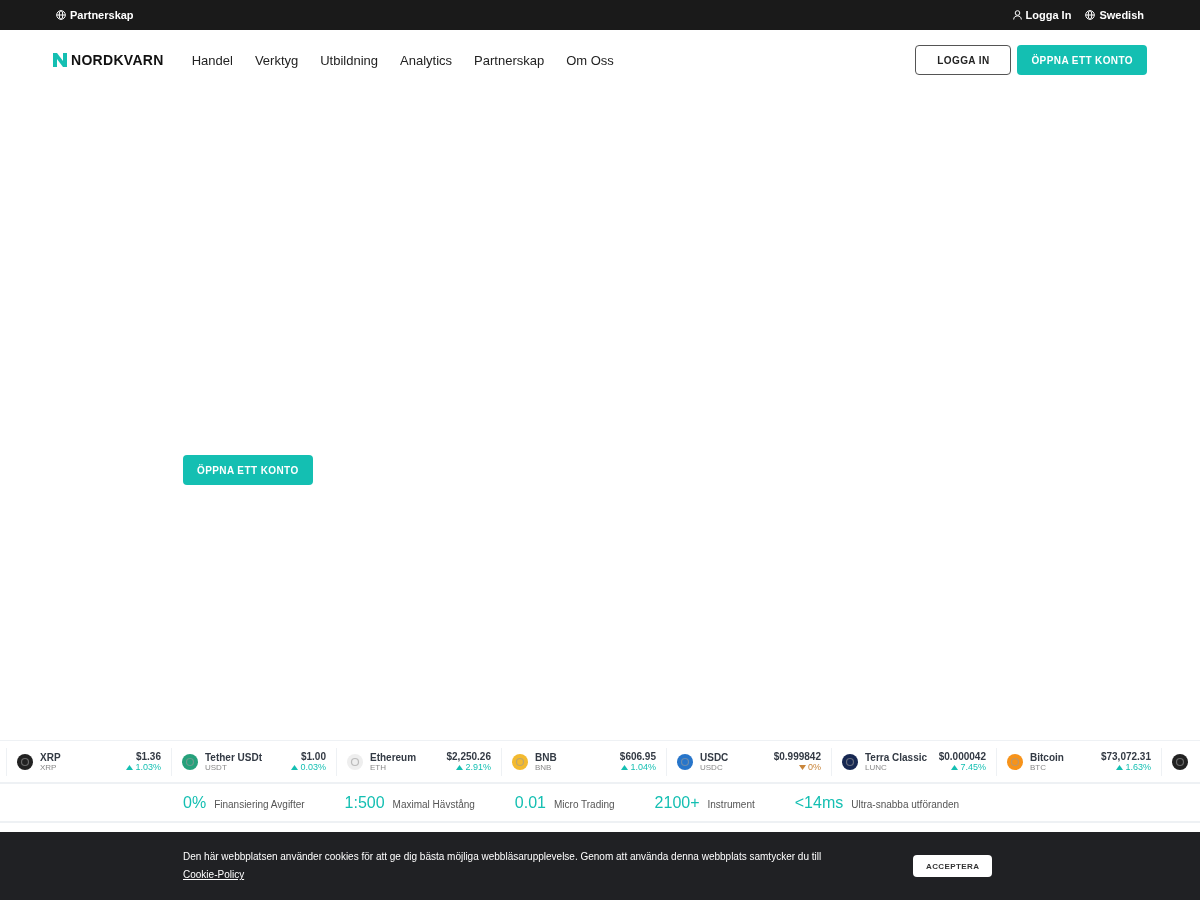  Describe the element at coordinates (590, 60) in the screenshot. I see `nav-link: Om Oss` at that location.